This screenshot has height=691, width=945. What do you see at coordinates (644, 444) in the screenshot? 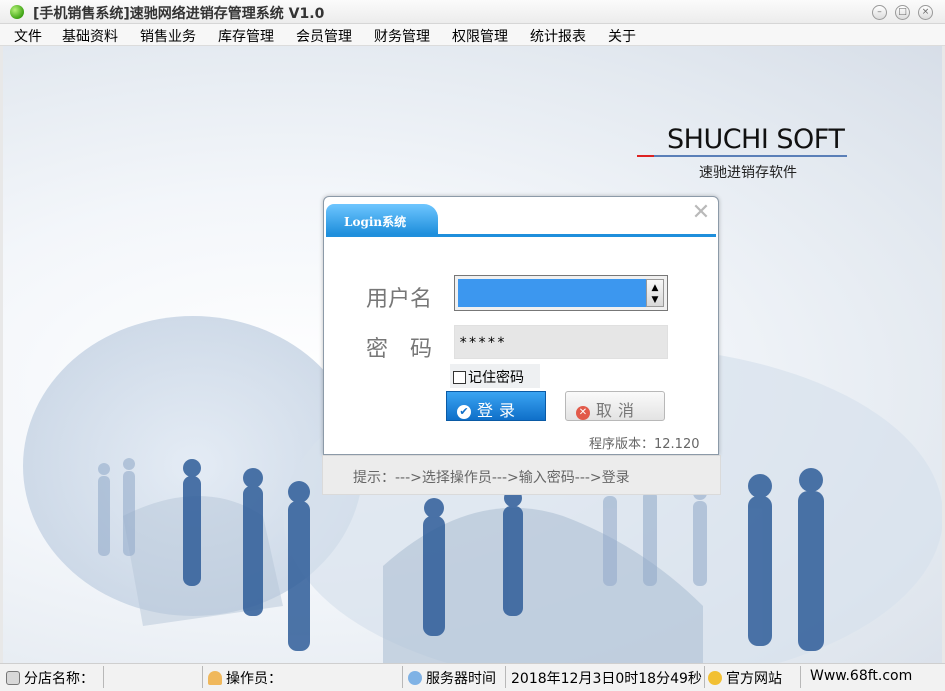
I see `version-text: 程序版本：12.120` at bounding box center [644, 444].